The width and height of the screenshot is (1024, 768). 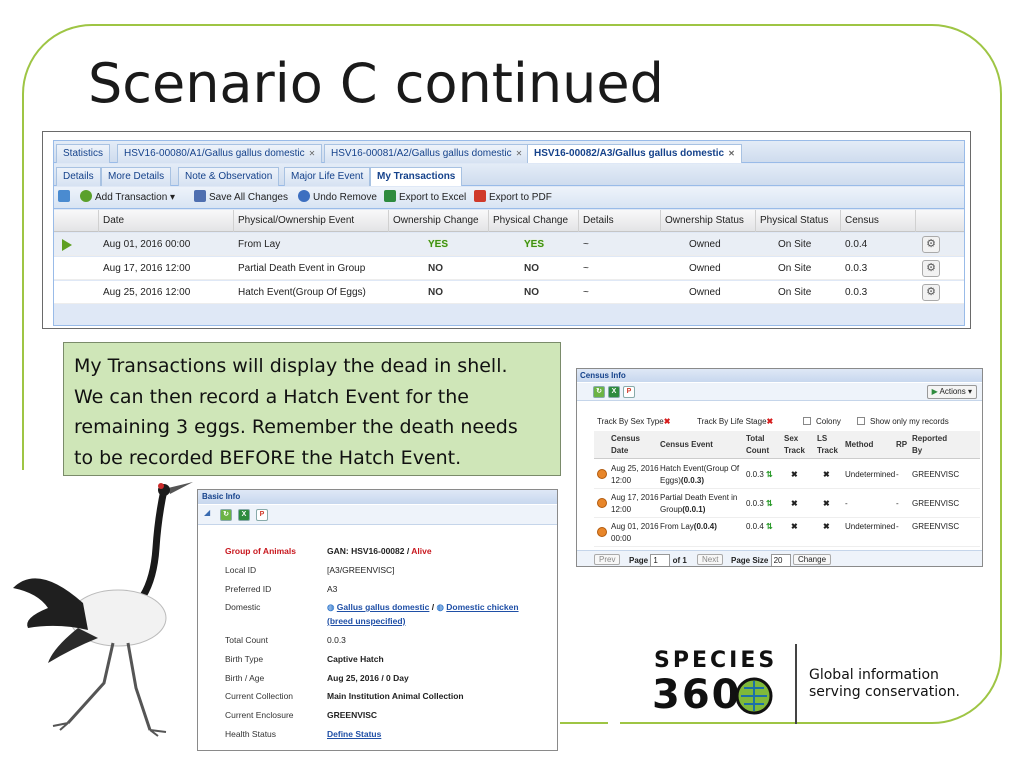 I want to click on column-header-physical-status: Physical Status, so click(x=798, y=221).